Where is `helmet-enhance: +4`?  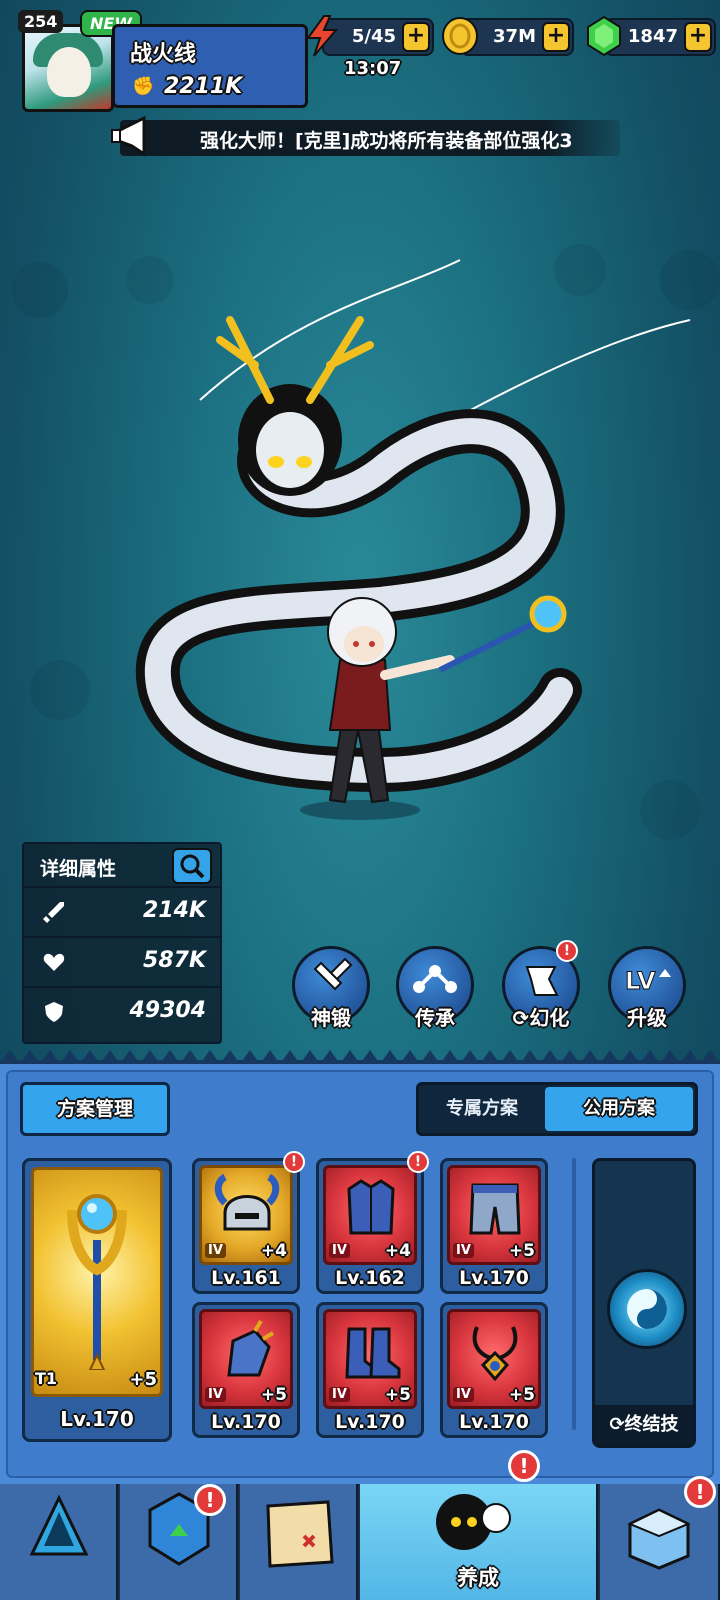
helmet-enhance: +4 is located at coordinates (273, 1251).